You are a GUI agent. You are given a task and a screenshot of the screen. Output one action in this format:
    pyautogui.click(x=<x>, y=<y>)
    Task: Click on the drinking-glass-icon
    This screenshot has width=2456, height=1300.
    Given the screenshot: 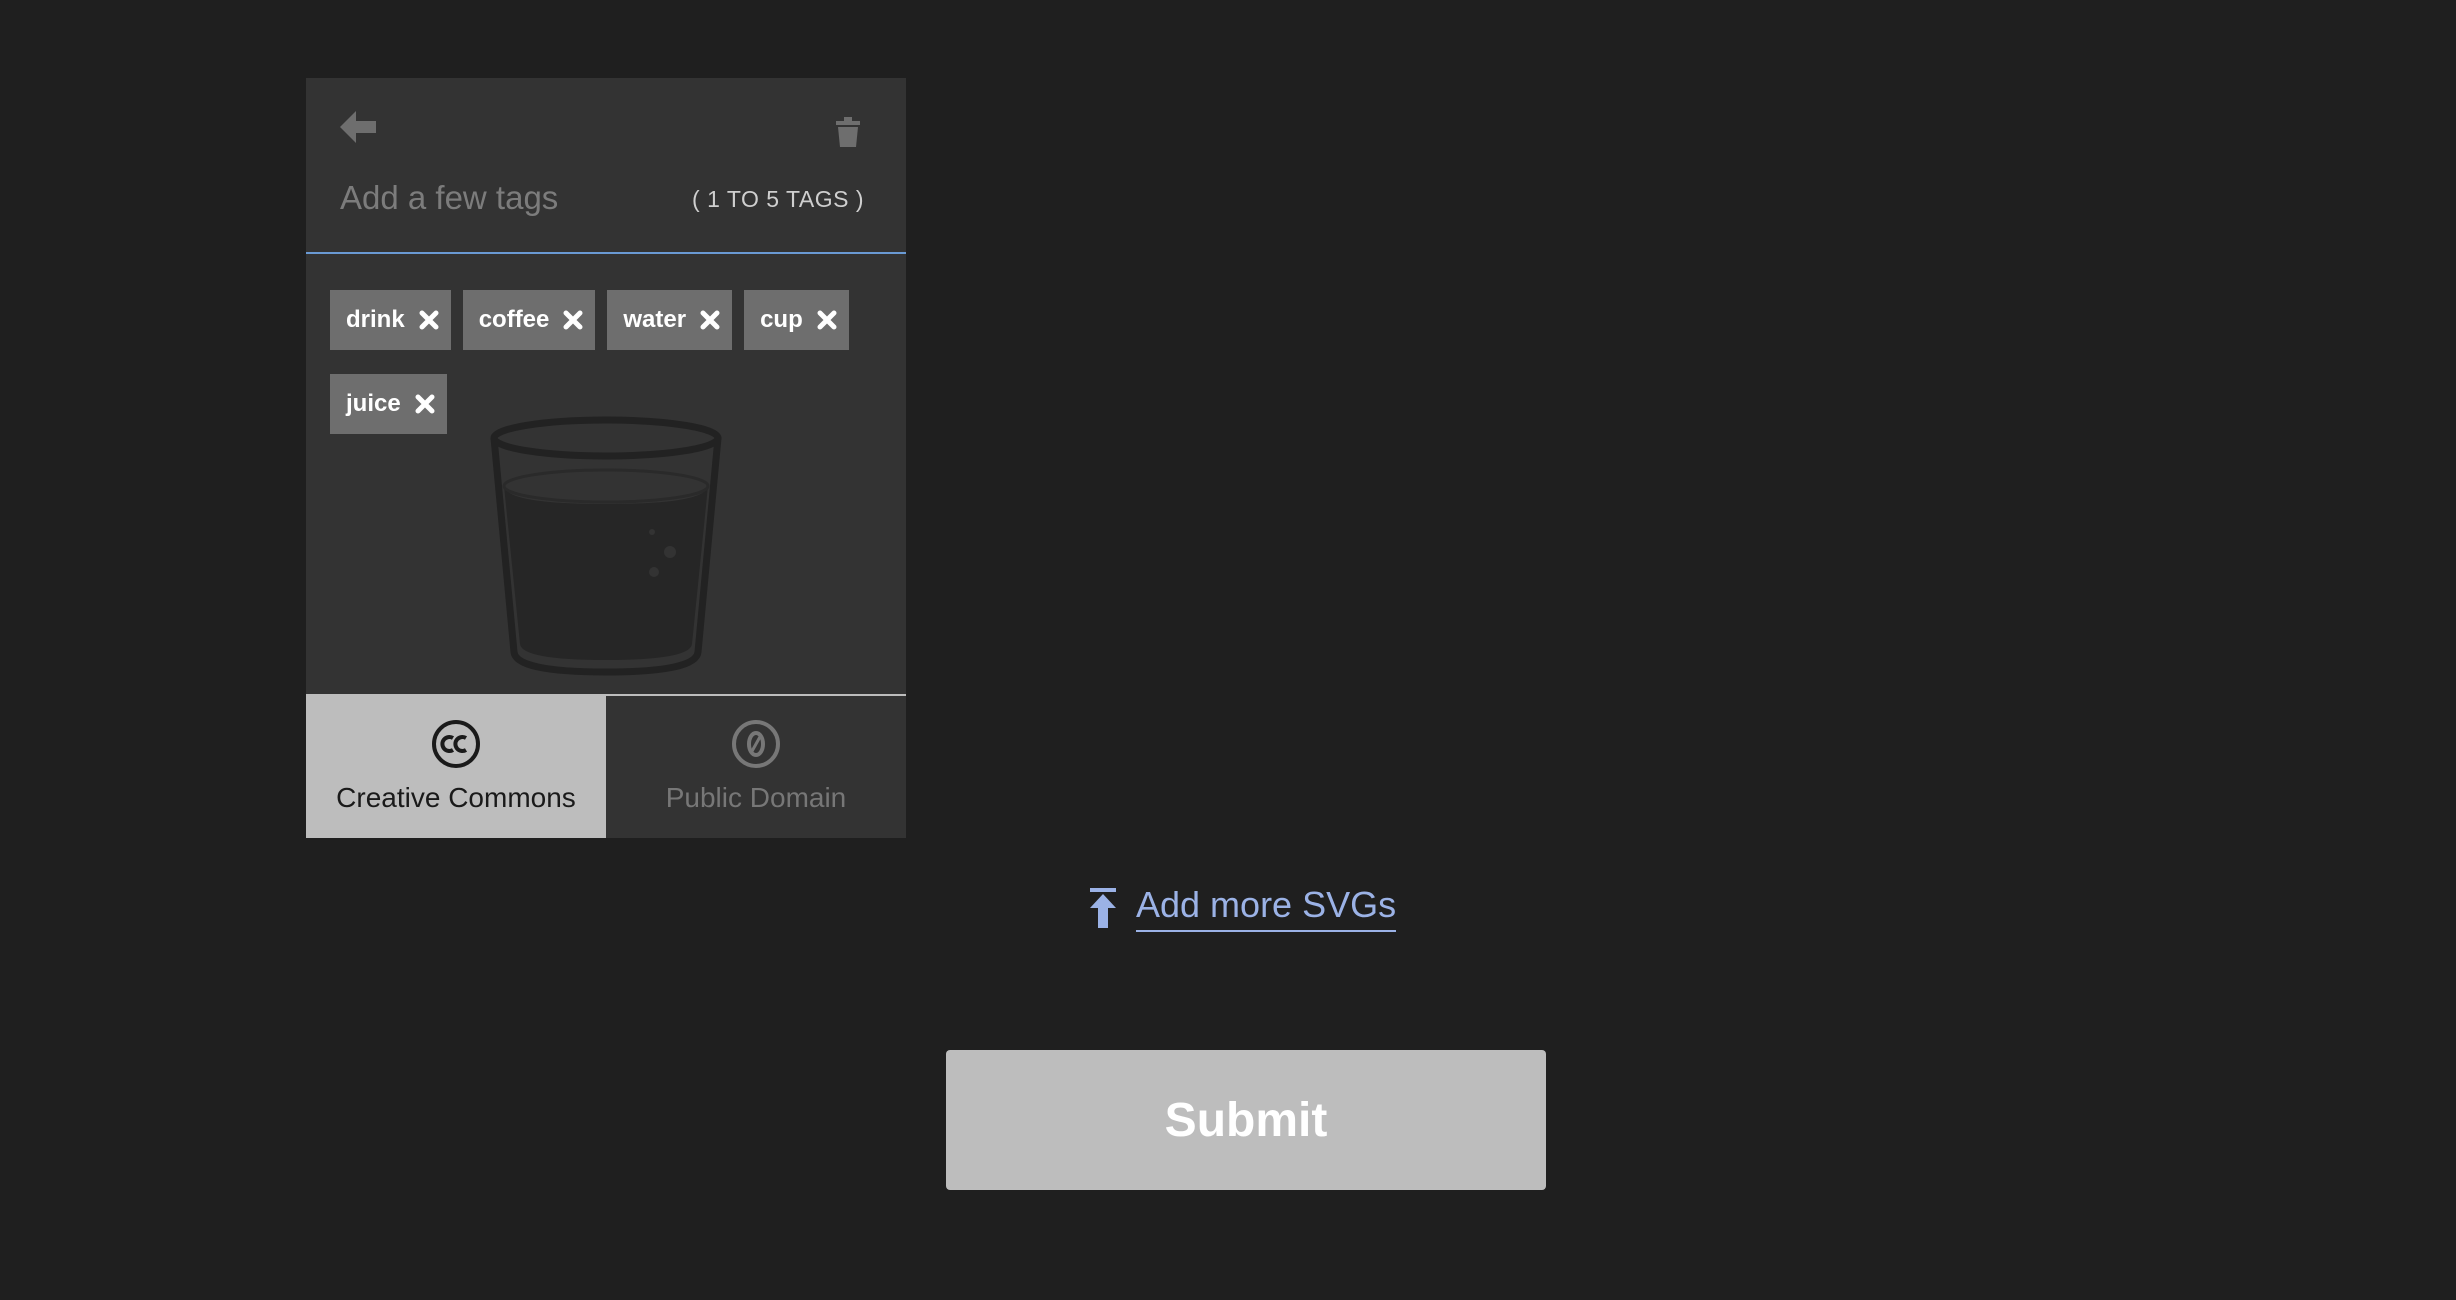 What is the action you would take?
    pyautogui.click(x=606, y=546)
    